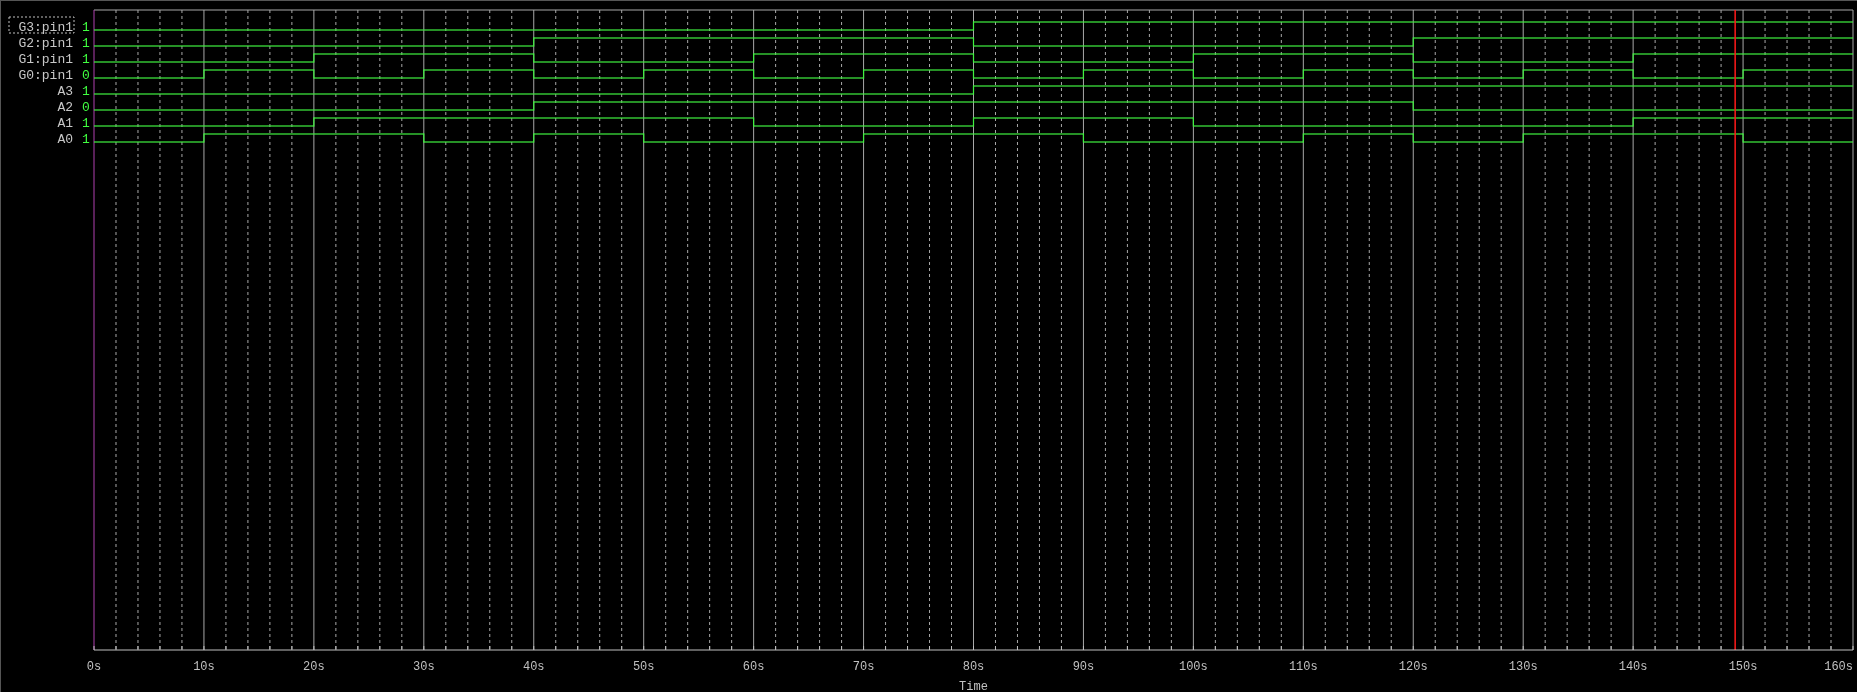 This screenshot has width=1857, height=692. What do you see at coordinates (973, 667) in the screenshot?
I see `tick-label: 80s` at bounding box center [973, 667].